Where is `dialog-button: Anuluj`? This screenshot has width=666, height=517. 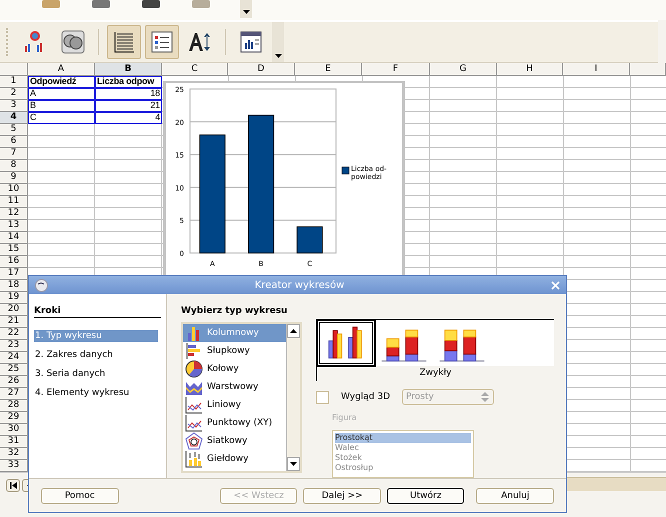
dialog-button: Anuluj is located at coordinates (515, 496).